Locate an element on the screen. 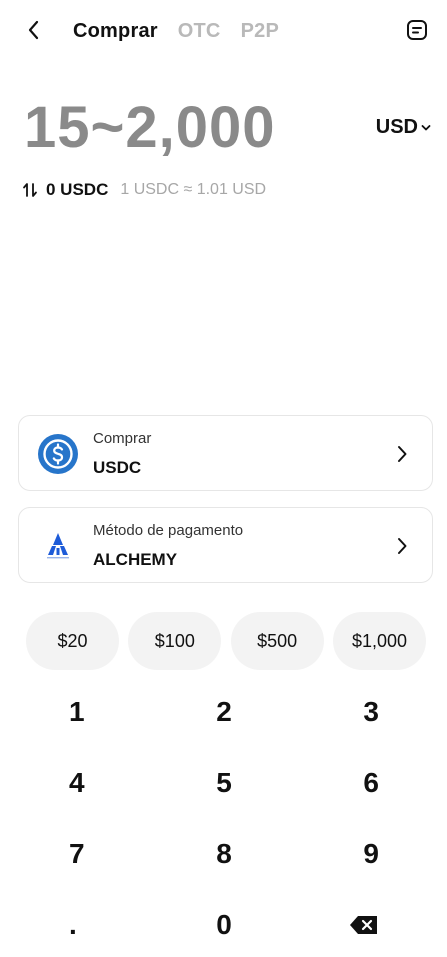 The height and width of the screenshot is (957, 447). payment-method-card: Método de pagamento ALCHEMY is located at coordinates (225, 545).